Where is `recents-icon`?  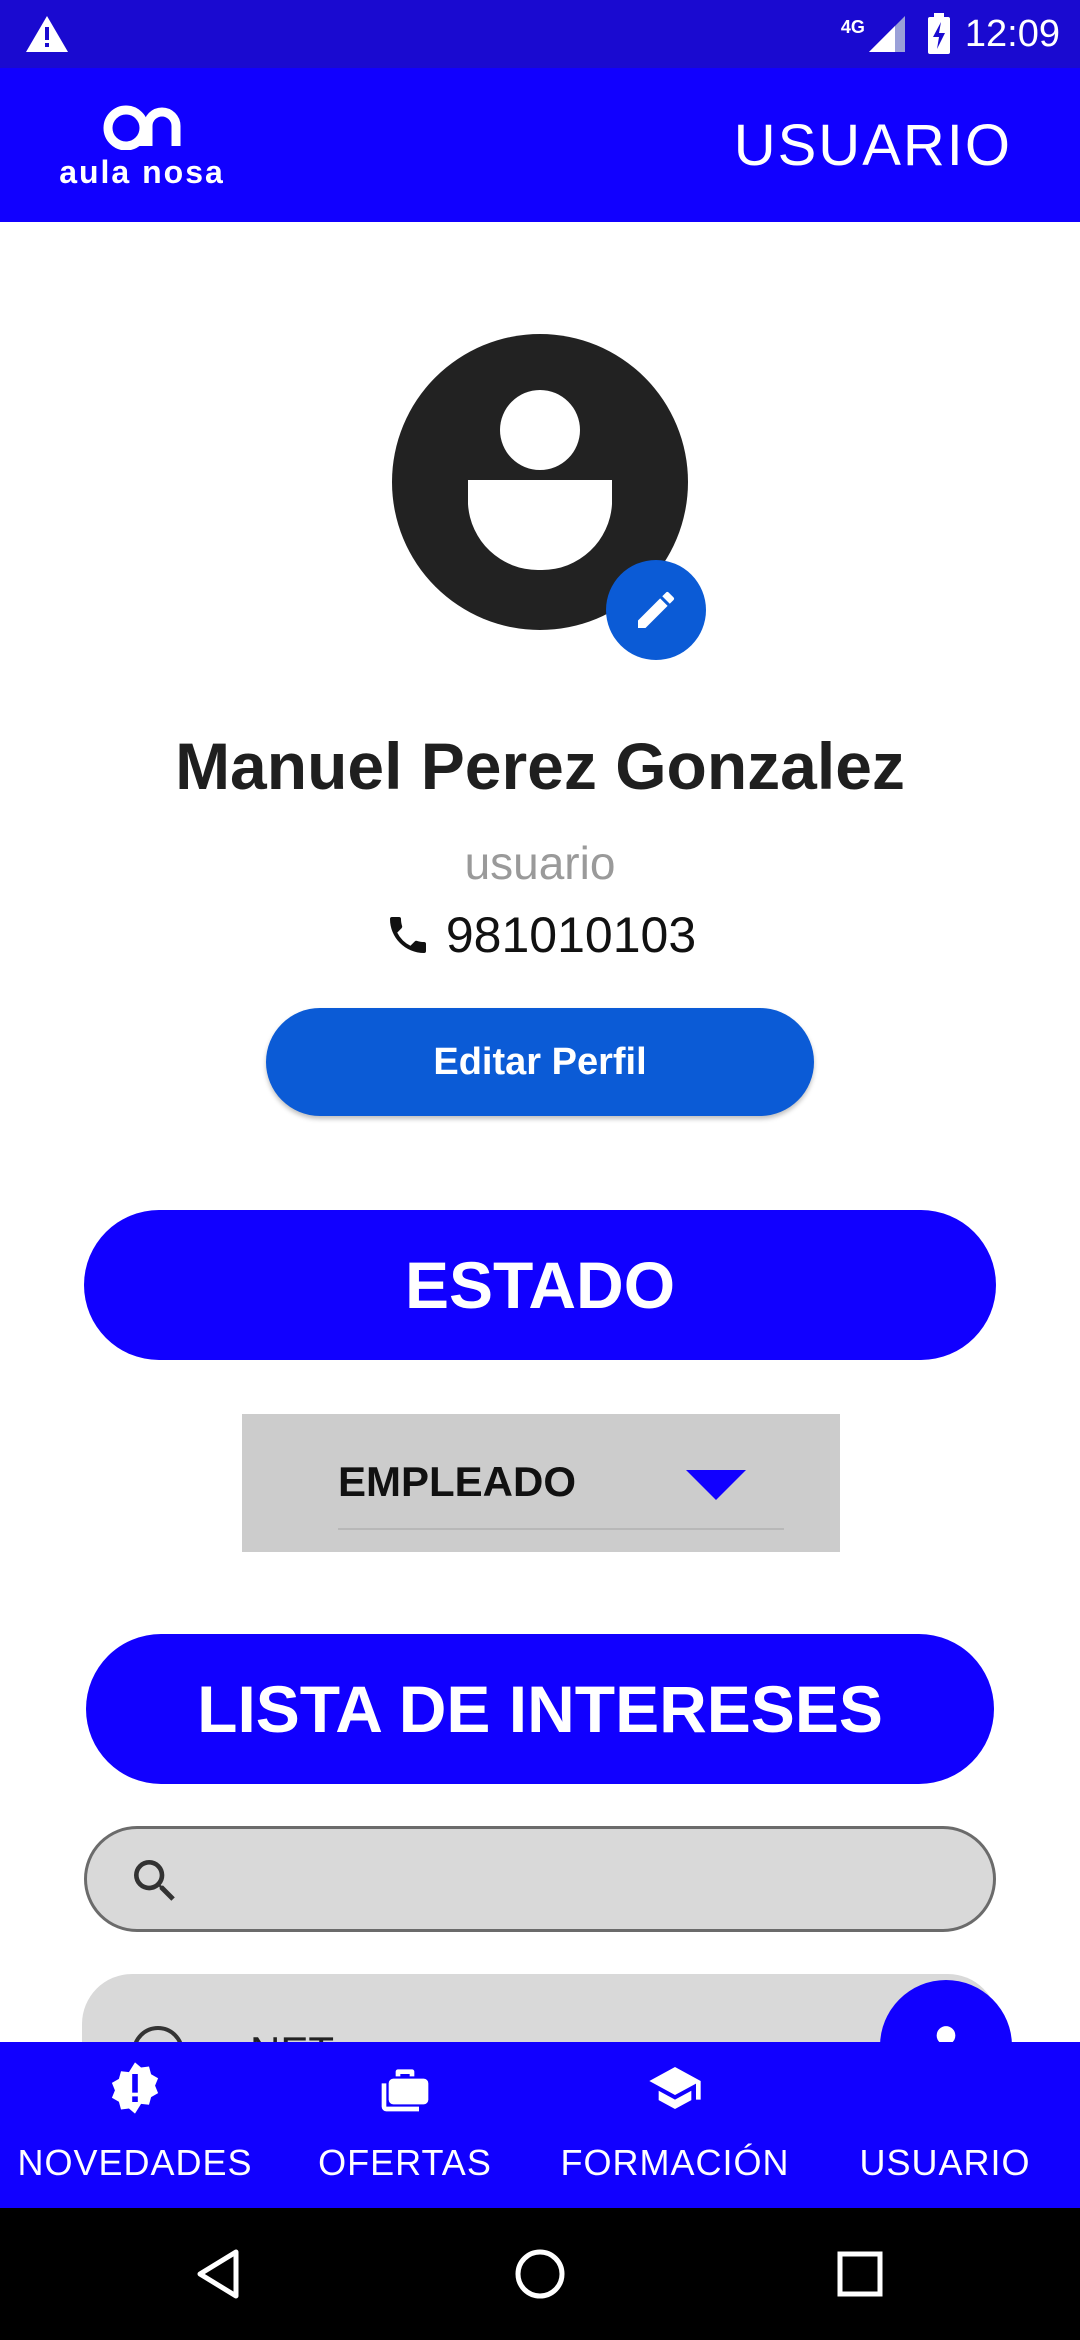
recents-icon is located at coordinates (860, 2274).